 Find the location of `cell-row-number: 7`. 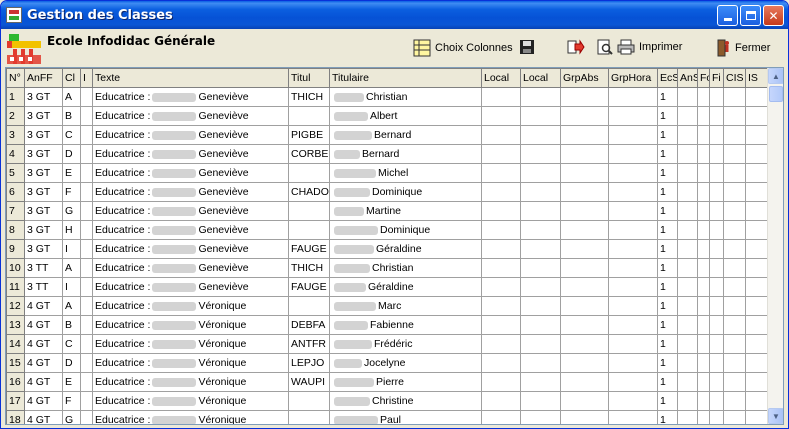

cell-row-number: 7 is located at coordinates (15, 211).